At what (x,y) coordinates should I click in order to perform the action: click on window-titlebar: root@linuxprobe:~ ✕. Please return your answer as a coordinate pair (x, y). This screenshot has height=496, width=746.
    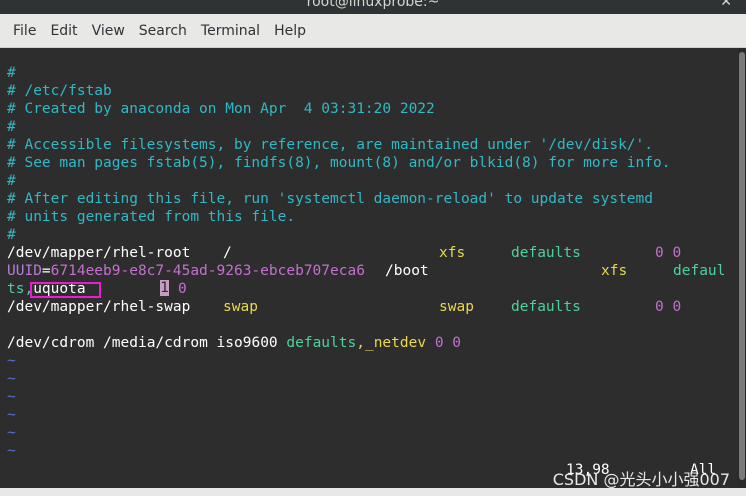
    Looking at the image, I should click on (373, 7).